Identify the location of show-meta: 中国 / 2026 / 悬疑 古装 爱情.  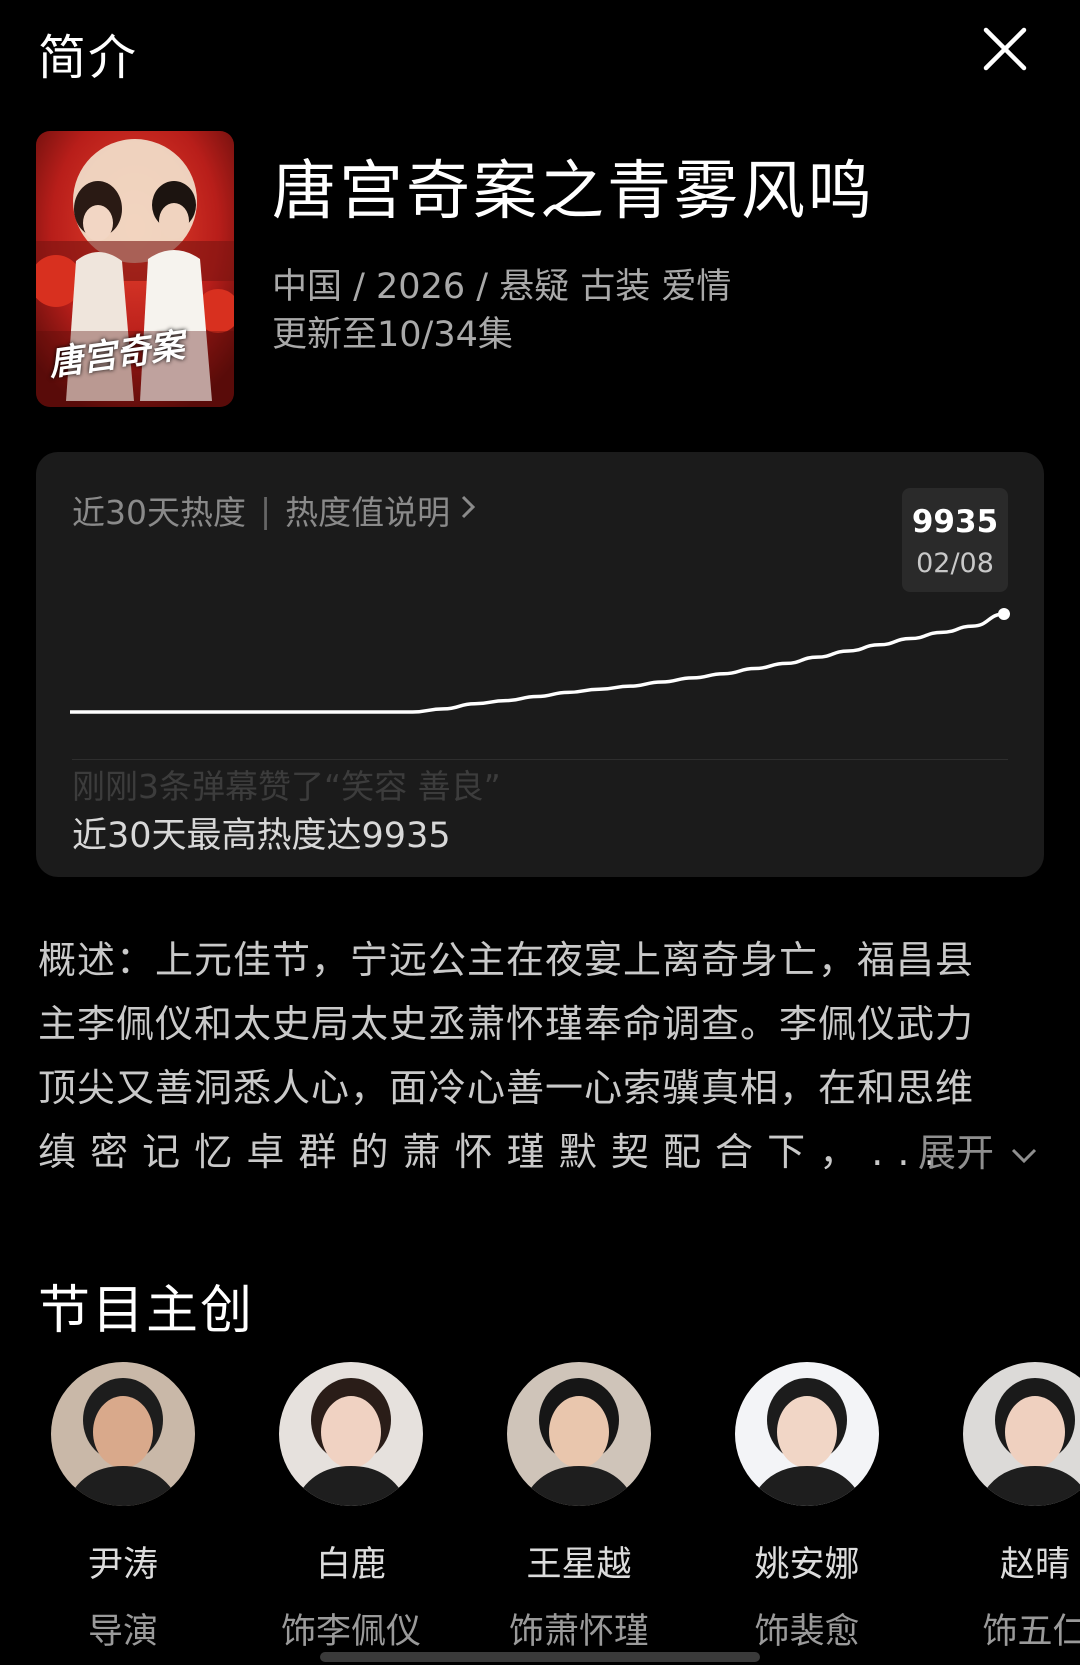
(502, 287).